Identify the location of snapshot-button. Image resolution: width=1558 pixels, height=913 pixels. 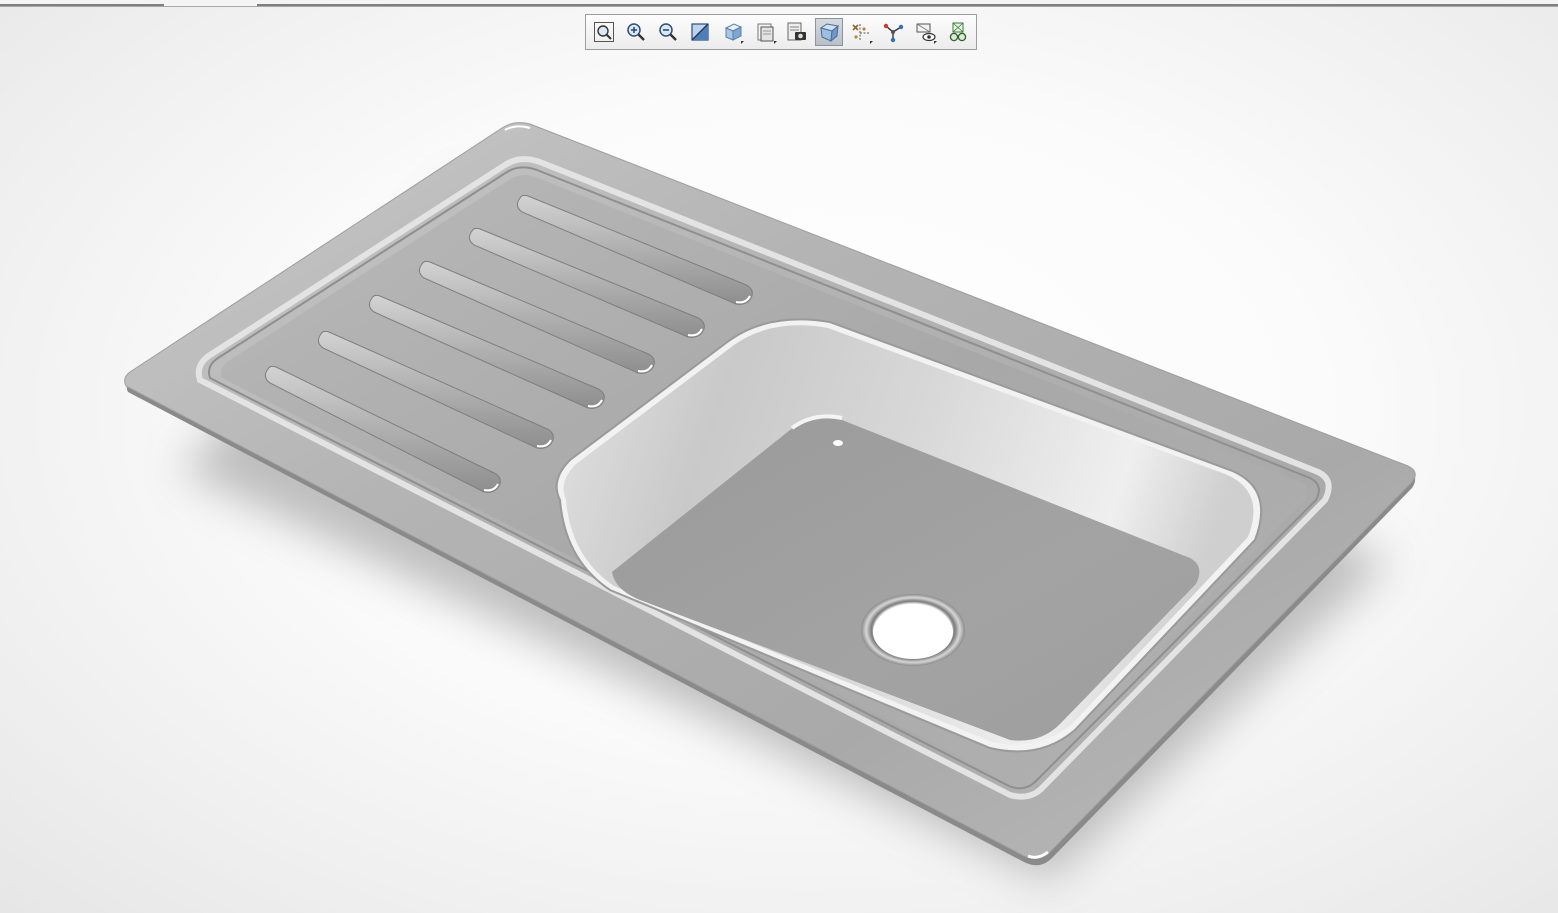
(797, 32).